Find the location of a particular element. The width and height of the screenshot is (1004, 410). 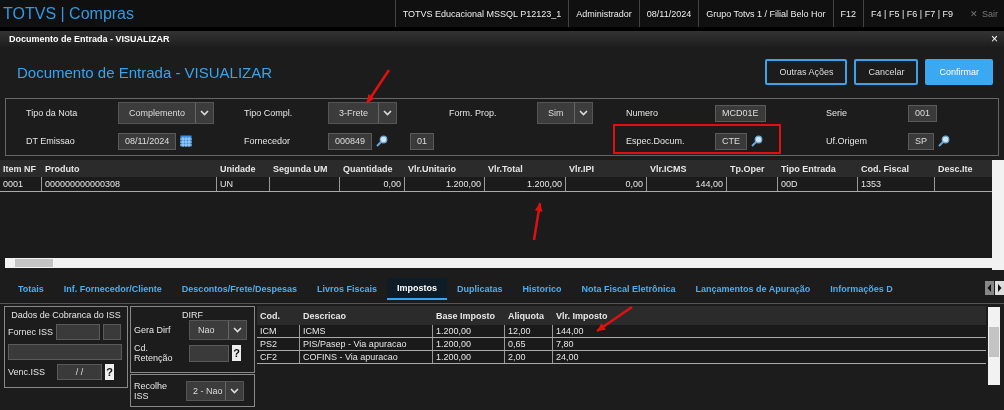

column-header: Cod. is located at coordinates (278, 315).